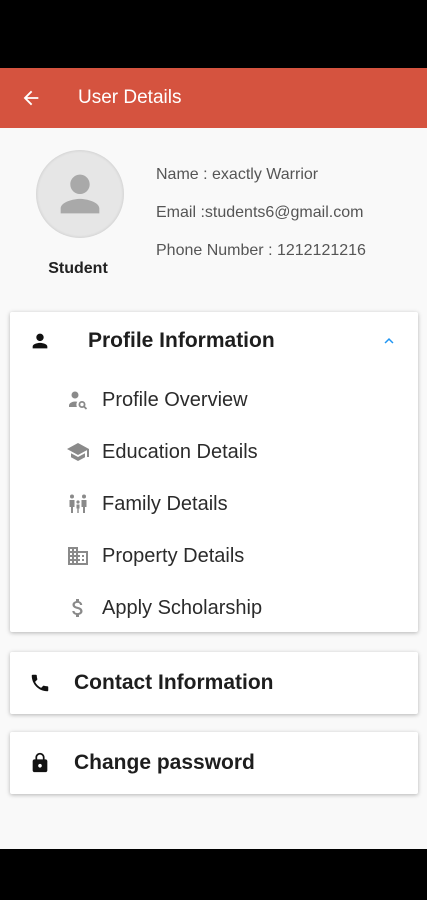 The height and width of the screenshot is (900, 427). What do you see at coordinates (164, 762) in the screenshot?
I see `change-password-title: Change password` at bounding box center [164, 762].